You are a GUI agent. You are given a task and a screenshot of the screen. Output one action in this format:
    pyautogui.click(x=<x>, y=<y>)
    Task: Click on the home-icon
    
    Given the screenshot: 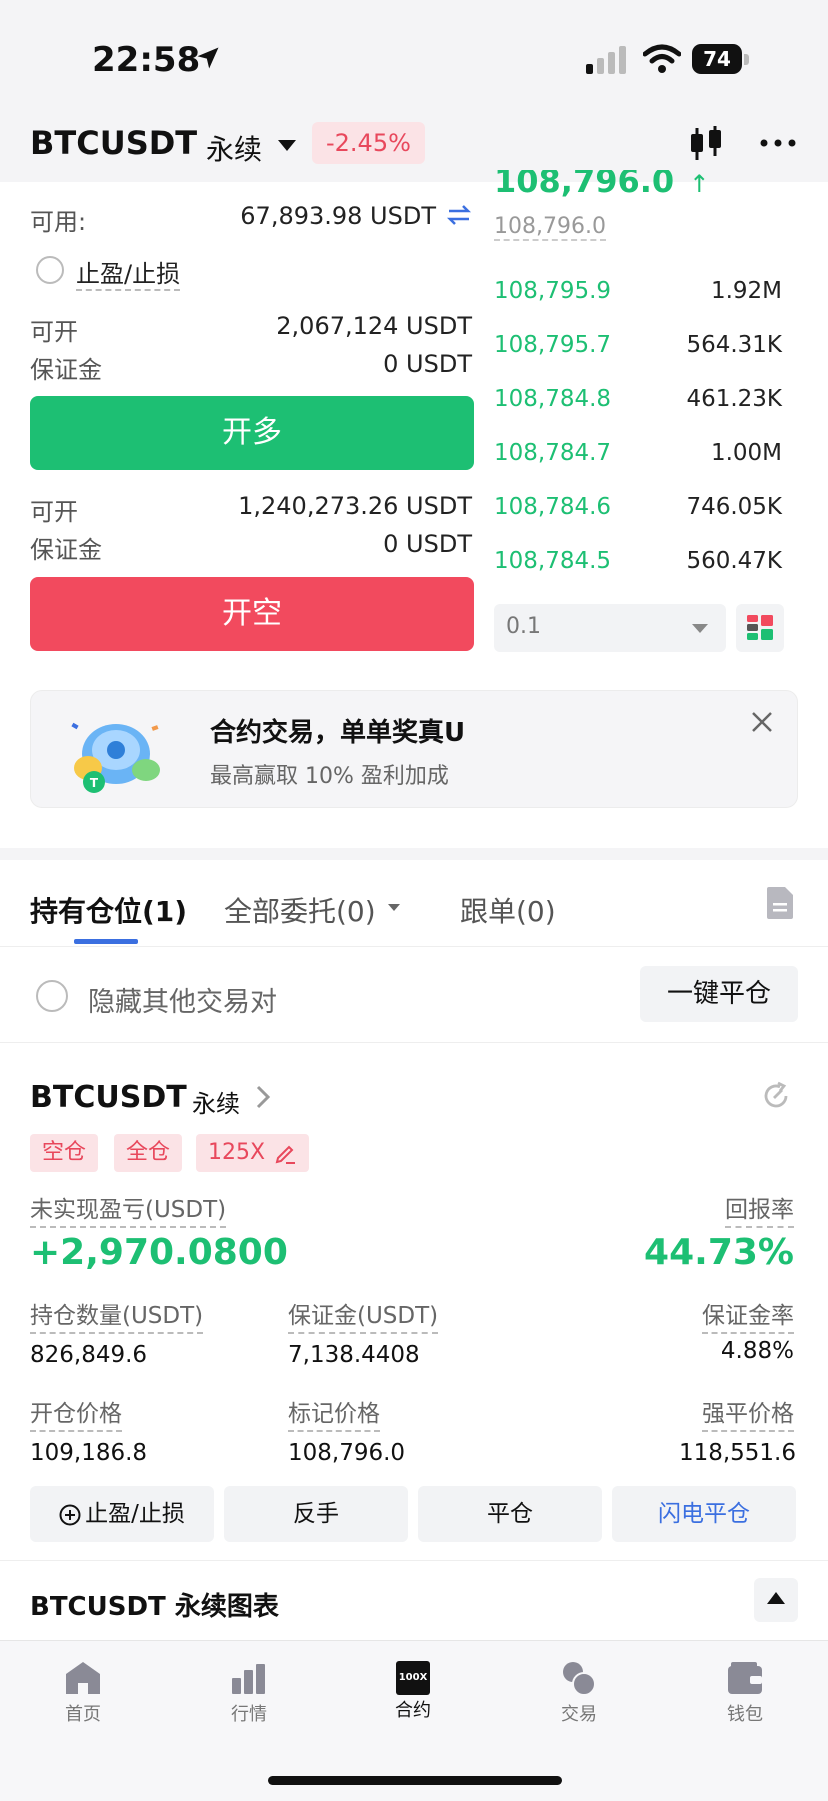 What is the action you would take?
    pyautogui.click(x=83, y=1678)
    